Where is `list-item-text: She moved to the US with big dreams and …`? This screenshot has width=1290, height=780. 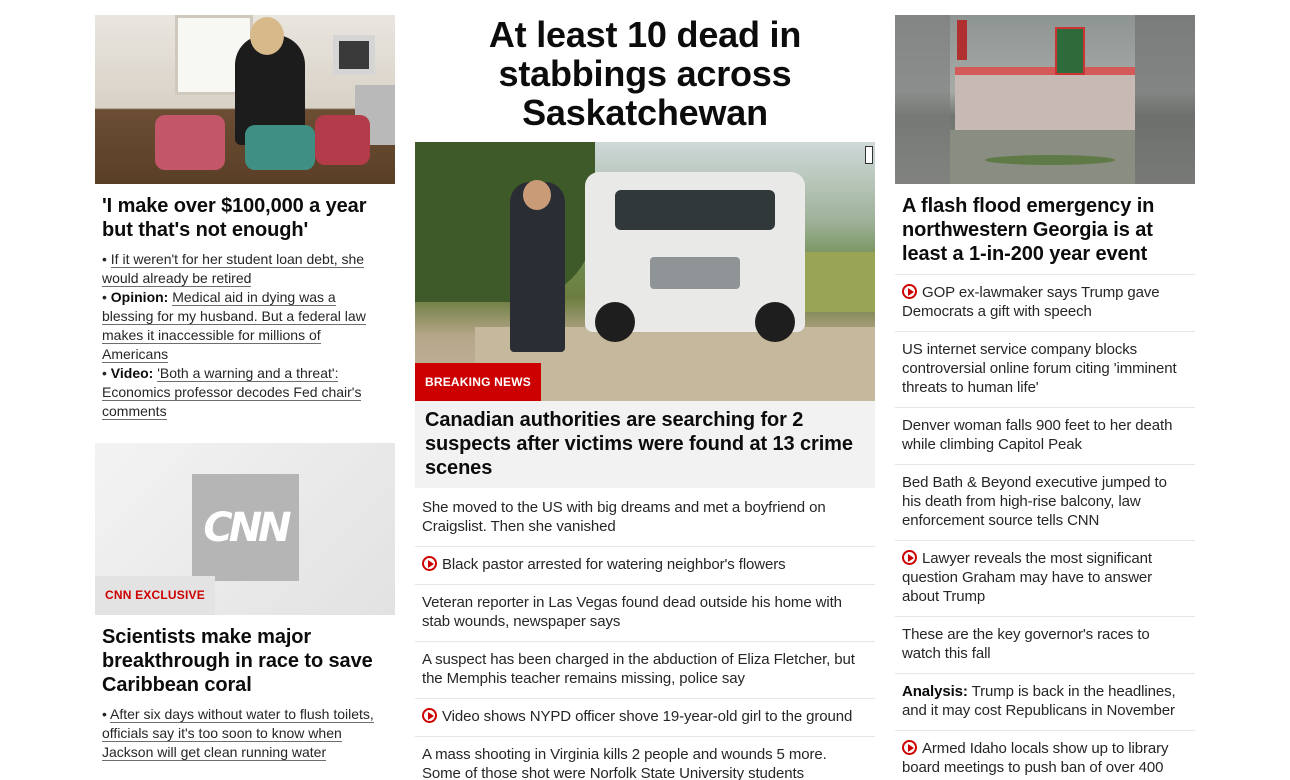
list-item-text: She moved to the US with big dreams and … is located at coordinates (624, 517).